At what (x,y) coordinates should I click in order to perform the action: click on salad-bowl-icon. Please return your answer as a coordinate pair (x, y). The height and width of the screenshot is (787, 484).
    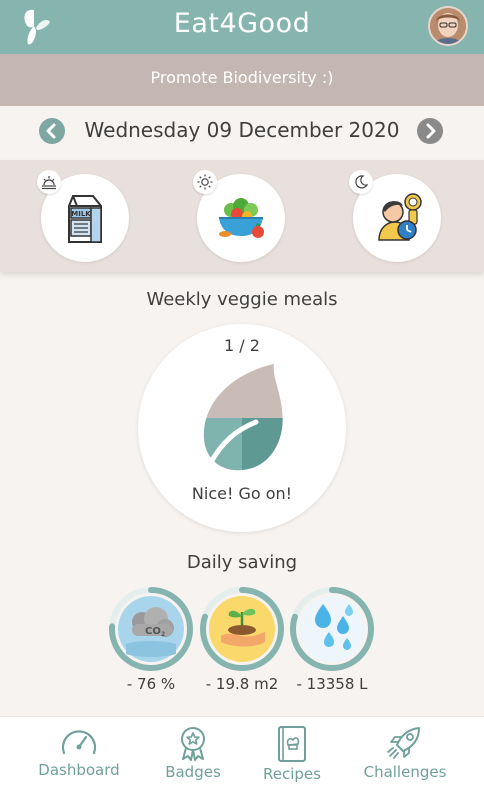
    Looking at the image, I should click on (241, 218).